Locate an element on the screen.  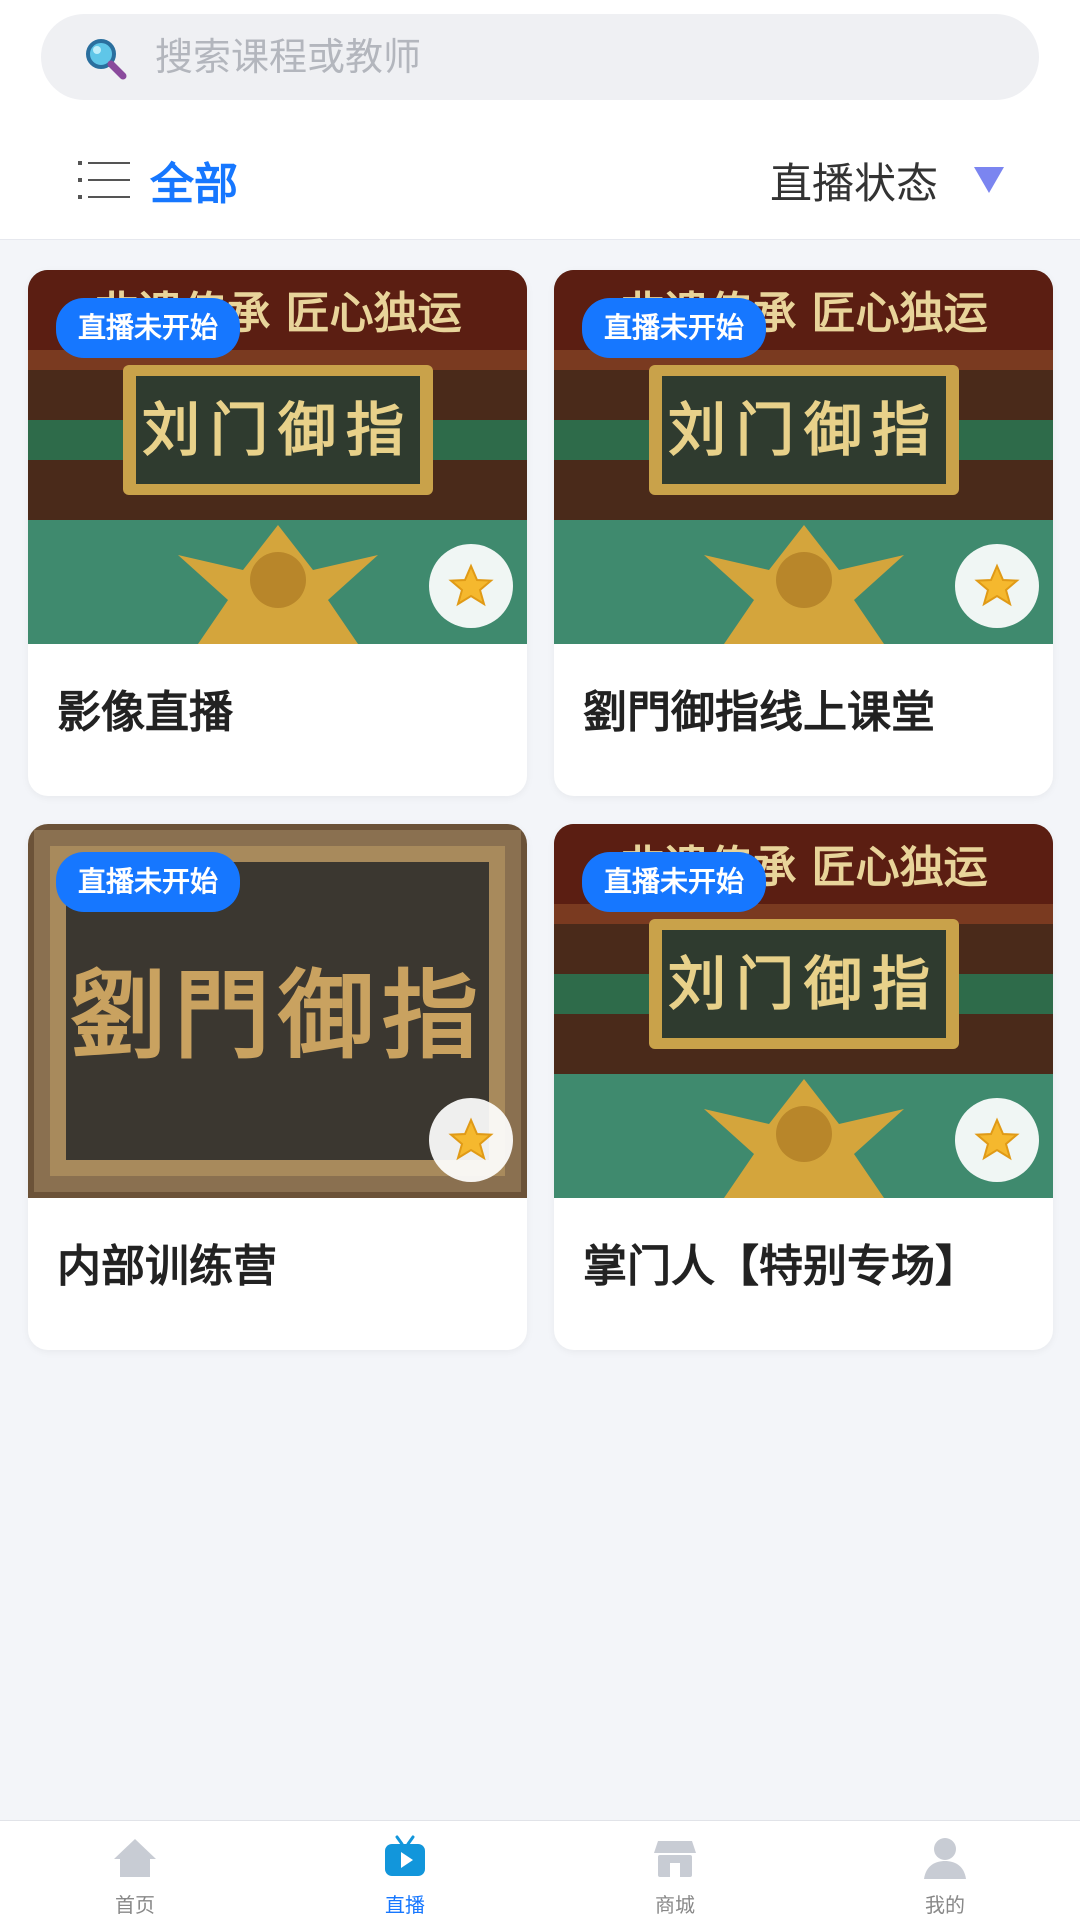
bottom-tab-bar: 首页 直播 商城 我的 is located at coordinates (540, 1870).